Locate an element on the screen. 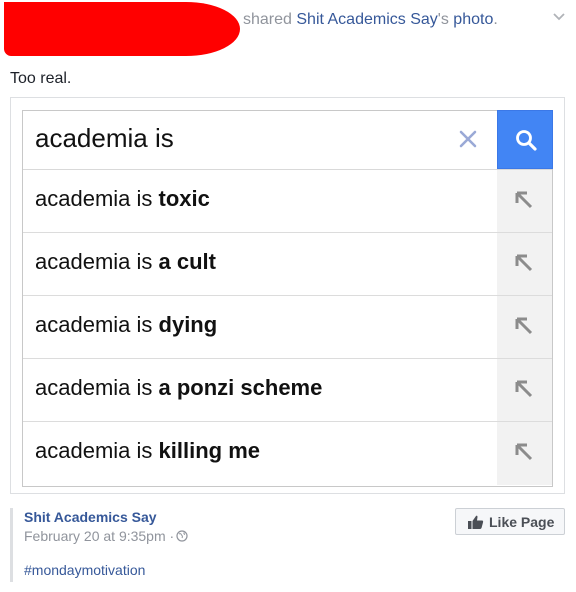  clear-x-icon is located at coordinates (468, 139).